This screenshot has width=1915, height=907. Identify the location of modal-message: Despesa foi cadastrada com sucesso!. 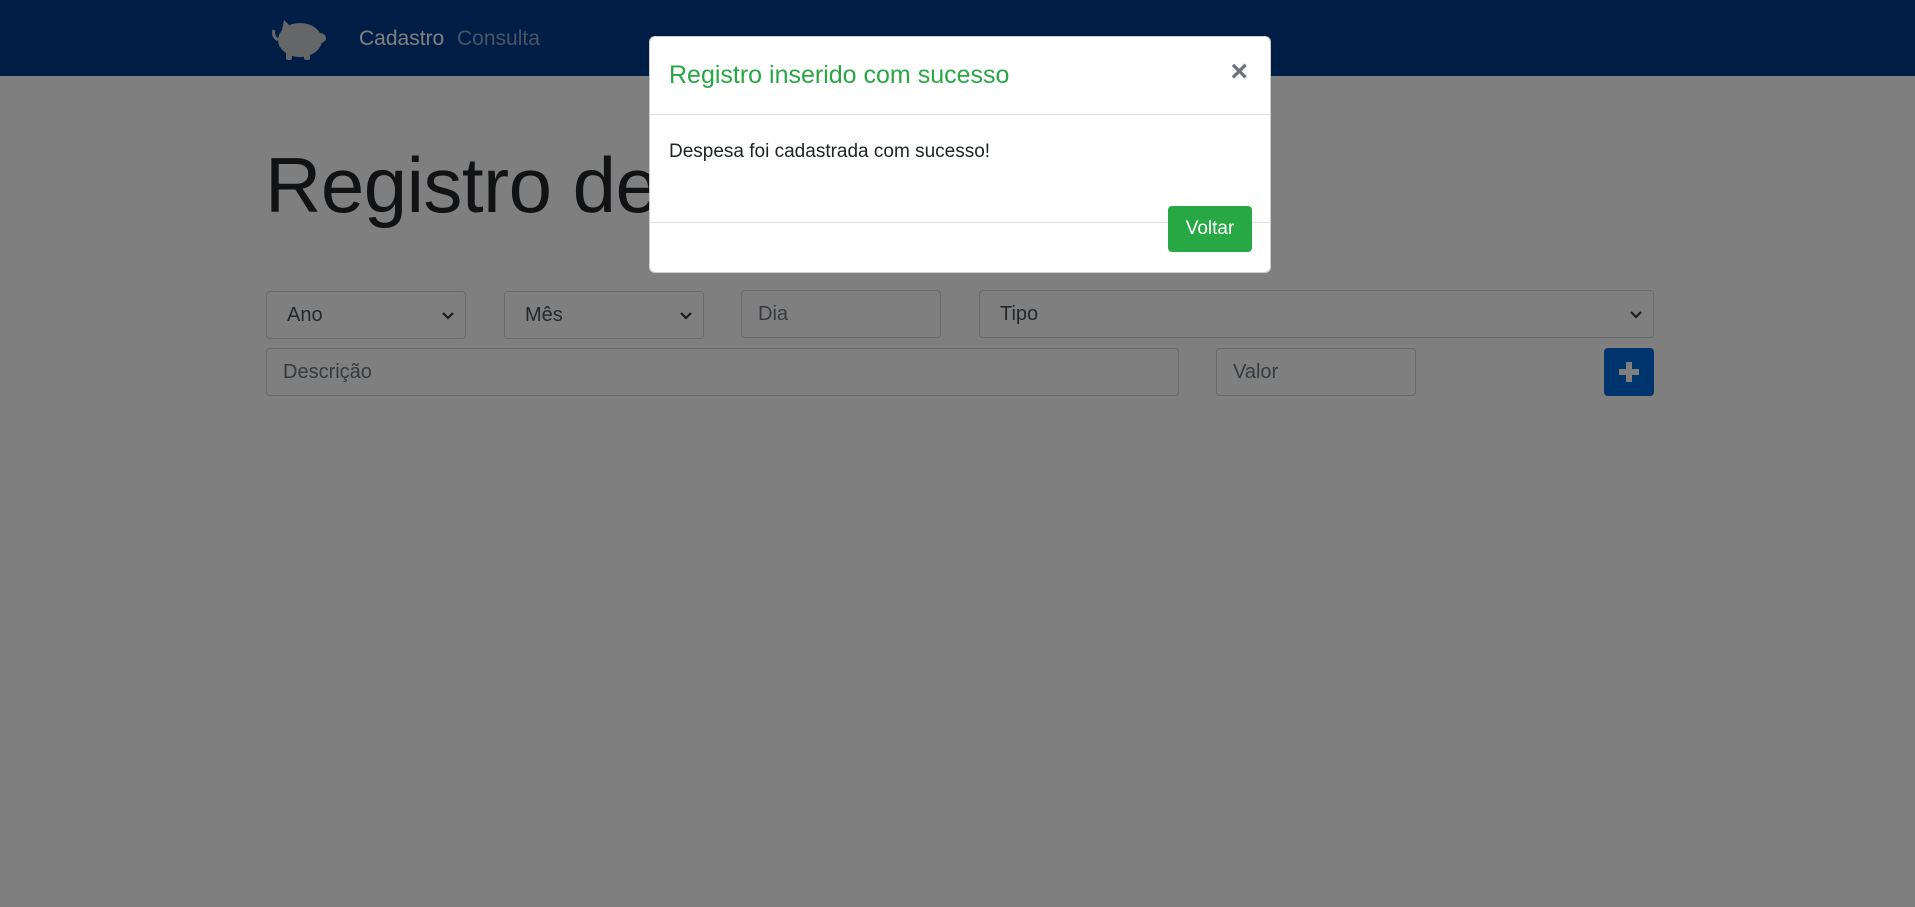
(830, 151).